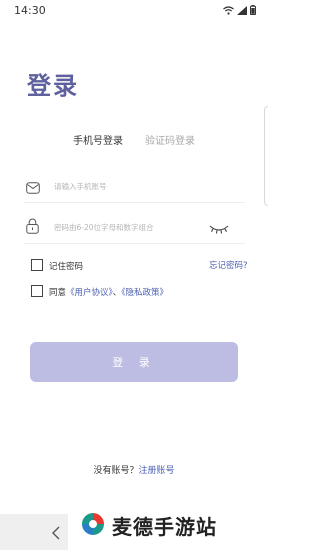 This screenshot has width=320, height=550. I want to click on login-button: 登 录, so click(134, 362).